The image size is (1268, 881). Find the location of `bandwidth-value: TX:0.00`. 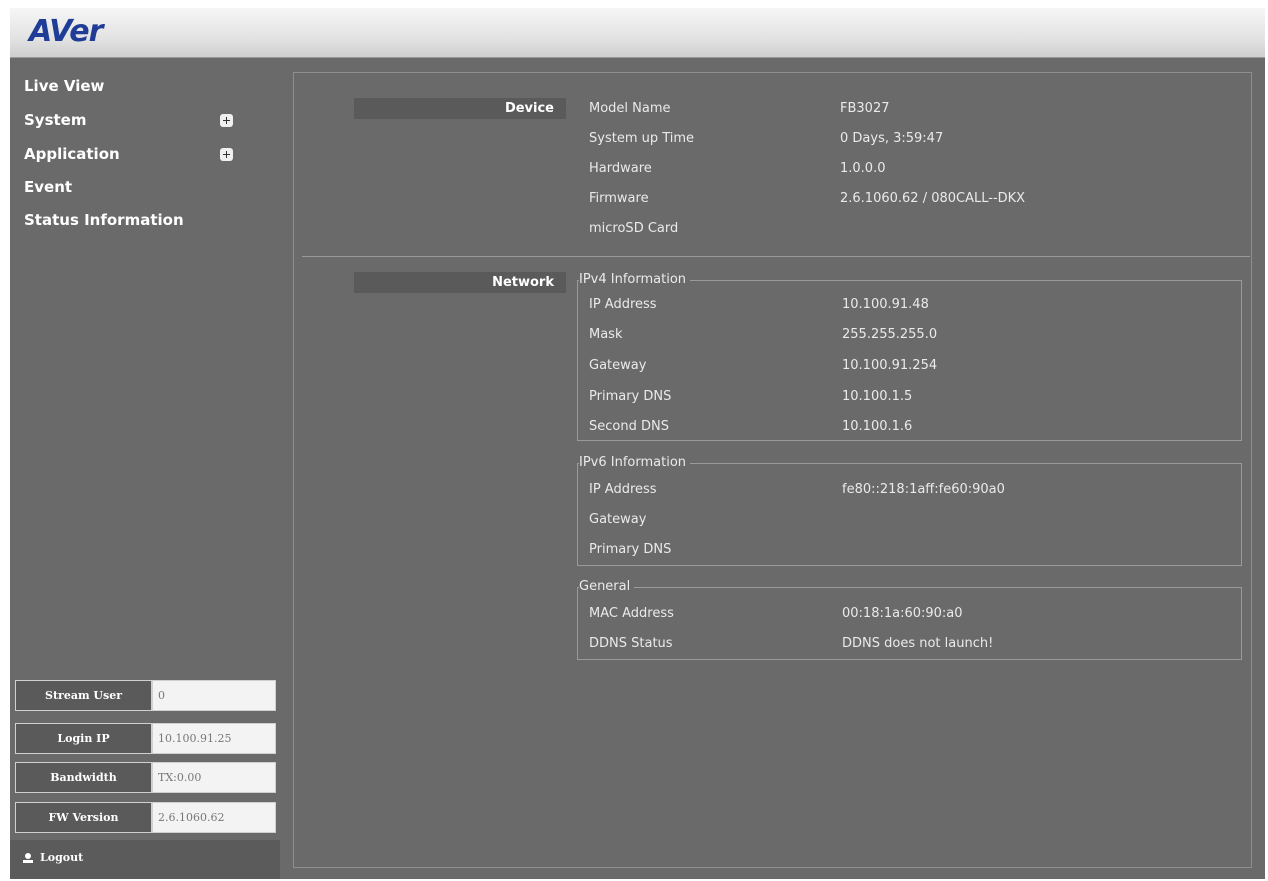

bandwidth-value: TX:0.00 is located at coordinates (214, 777).